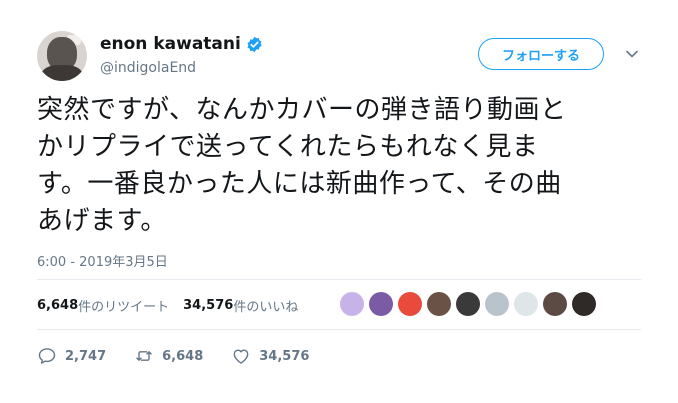  What do you see at coordinates (144, 356) in the screenshot?
I see `retweet-icon` at bounding box center [144, 356].